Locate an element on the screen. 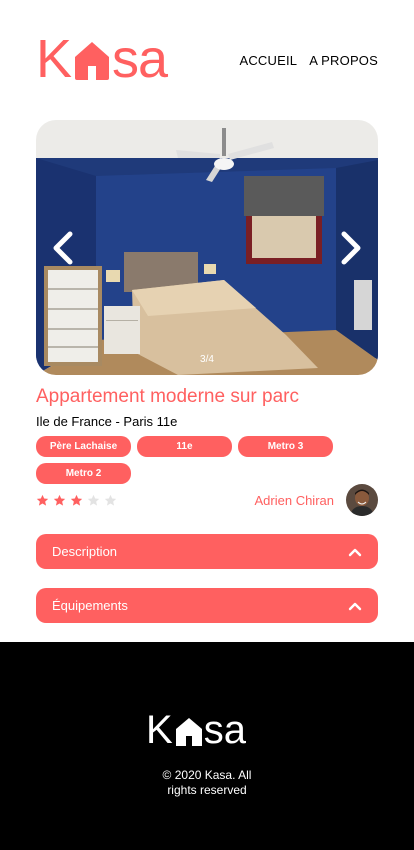  tag: Metro 3 is located at coordinates (285, 446).